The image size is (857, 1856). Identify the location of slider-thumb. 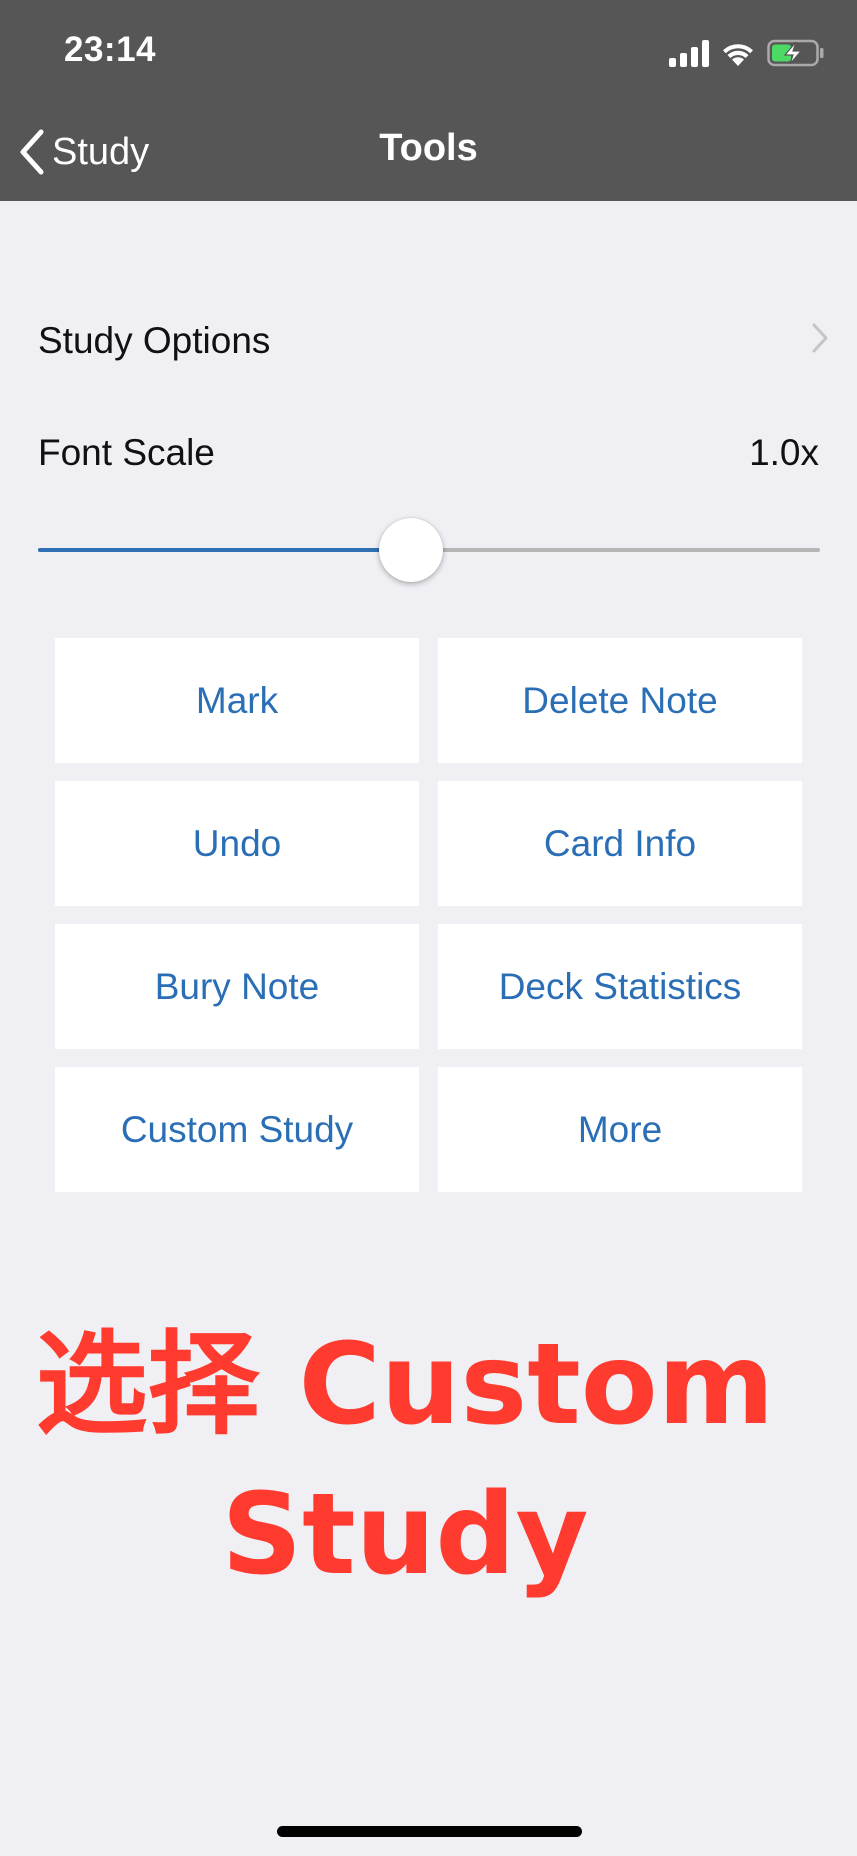
(411, 550).